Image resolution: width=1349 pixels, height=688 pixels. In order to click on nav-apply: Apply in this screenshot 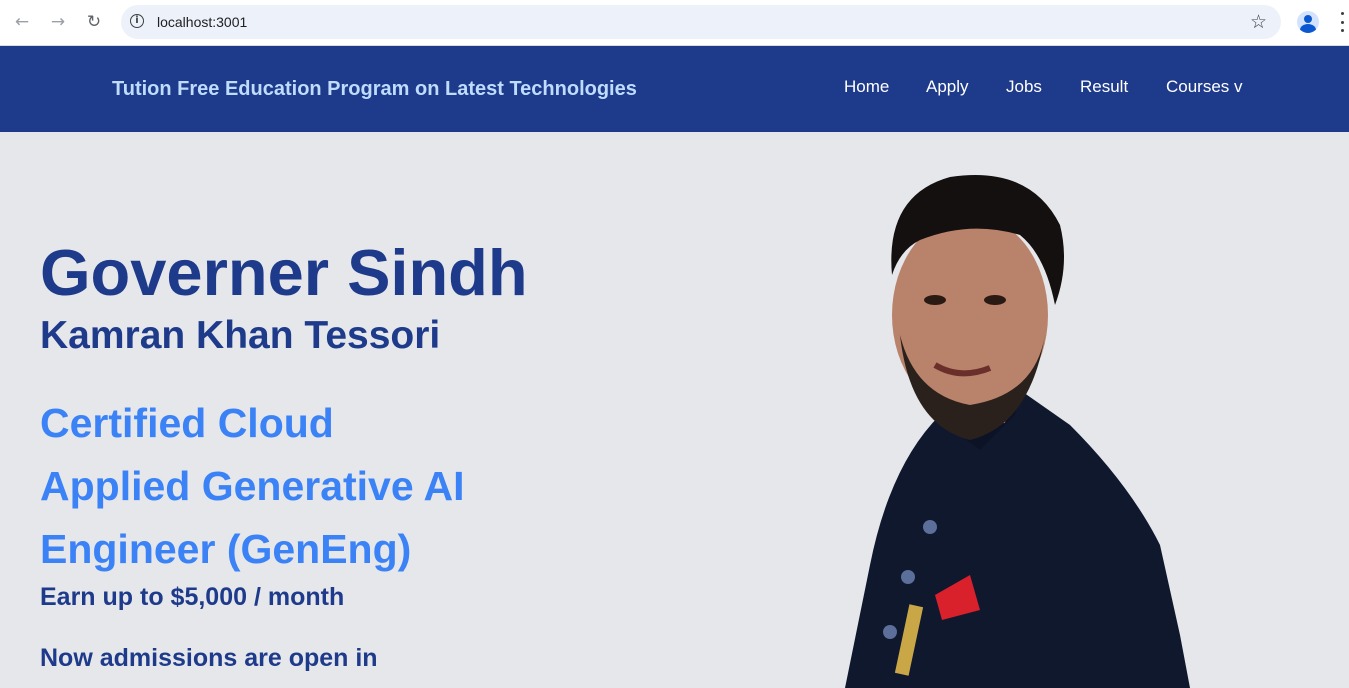, I will do `click(947, 87)`.